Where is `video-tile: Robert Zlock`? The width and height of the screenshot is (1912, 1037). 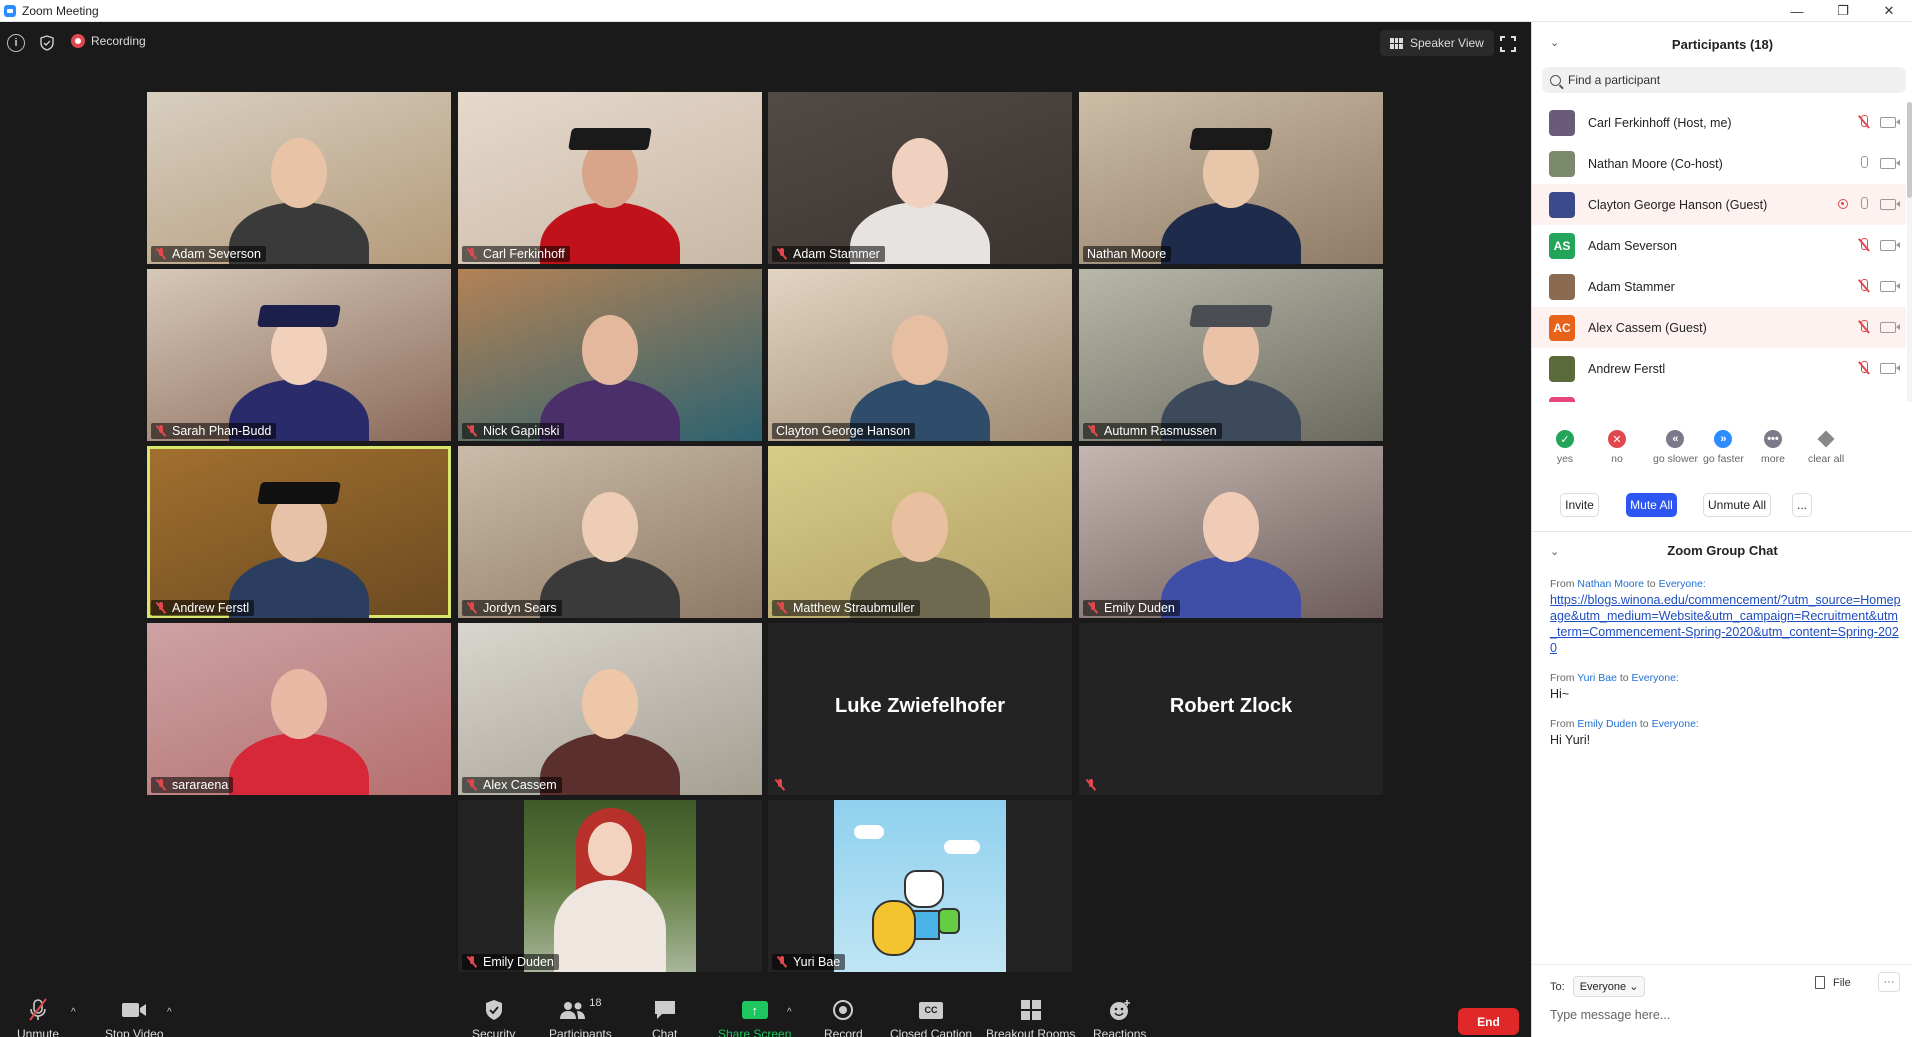 video-tile: Robert Zlock is located at coordinates (1231, 709).